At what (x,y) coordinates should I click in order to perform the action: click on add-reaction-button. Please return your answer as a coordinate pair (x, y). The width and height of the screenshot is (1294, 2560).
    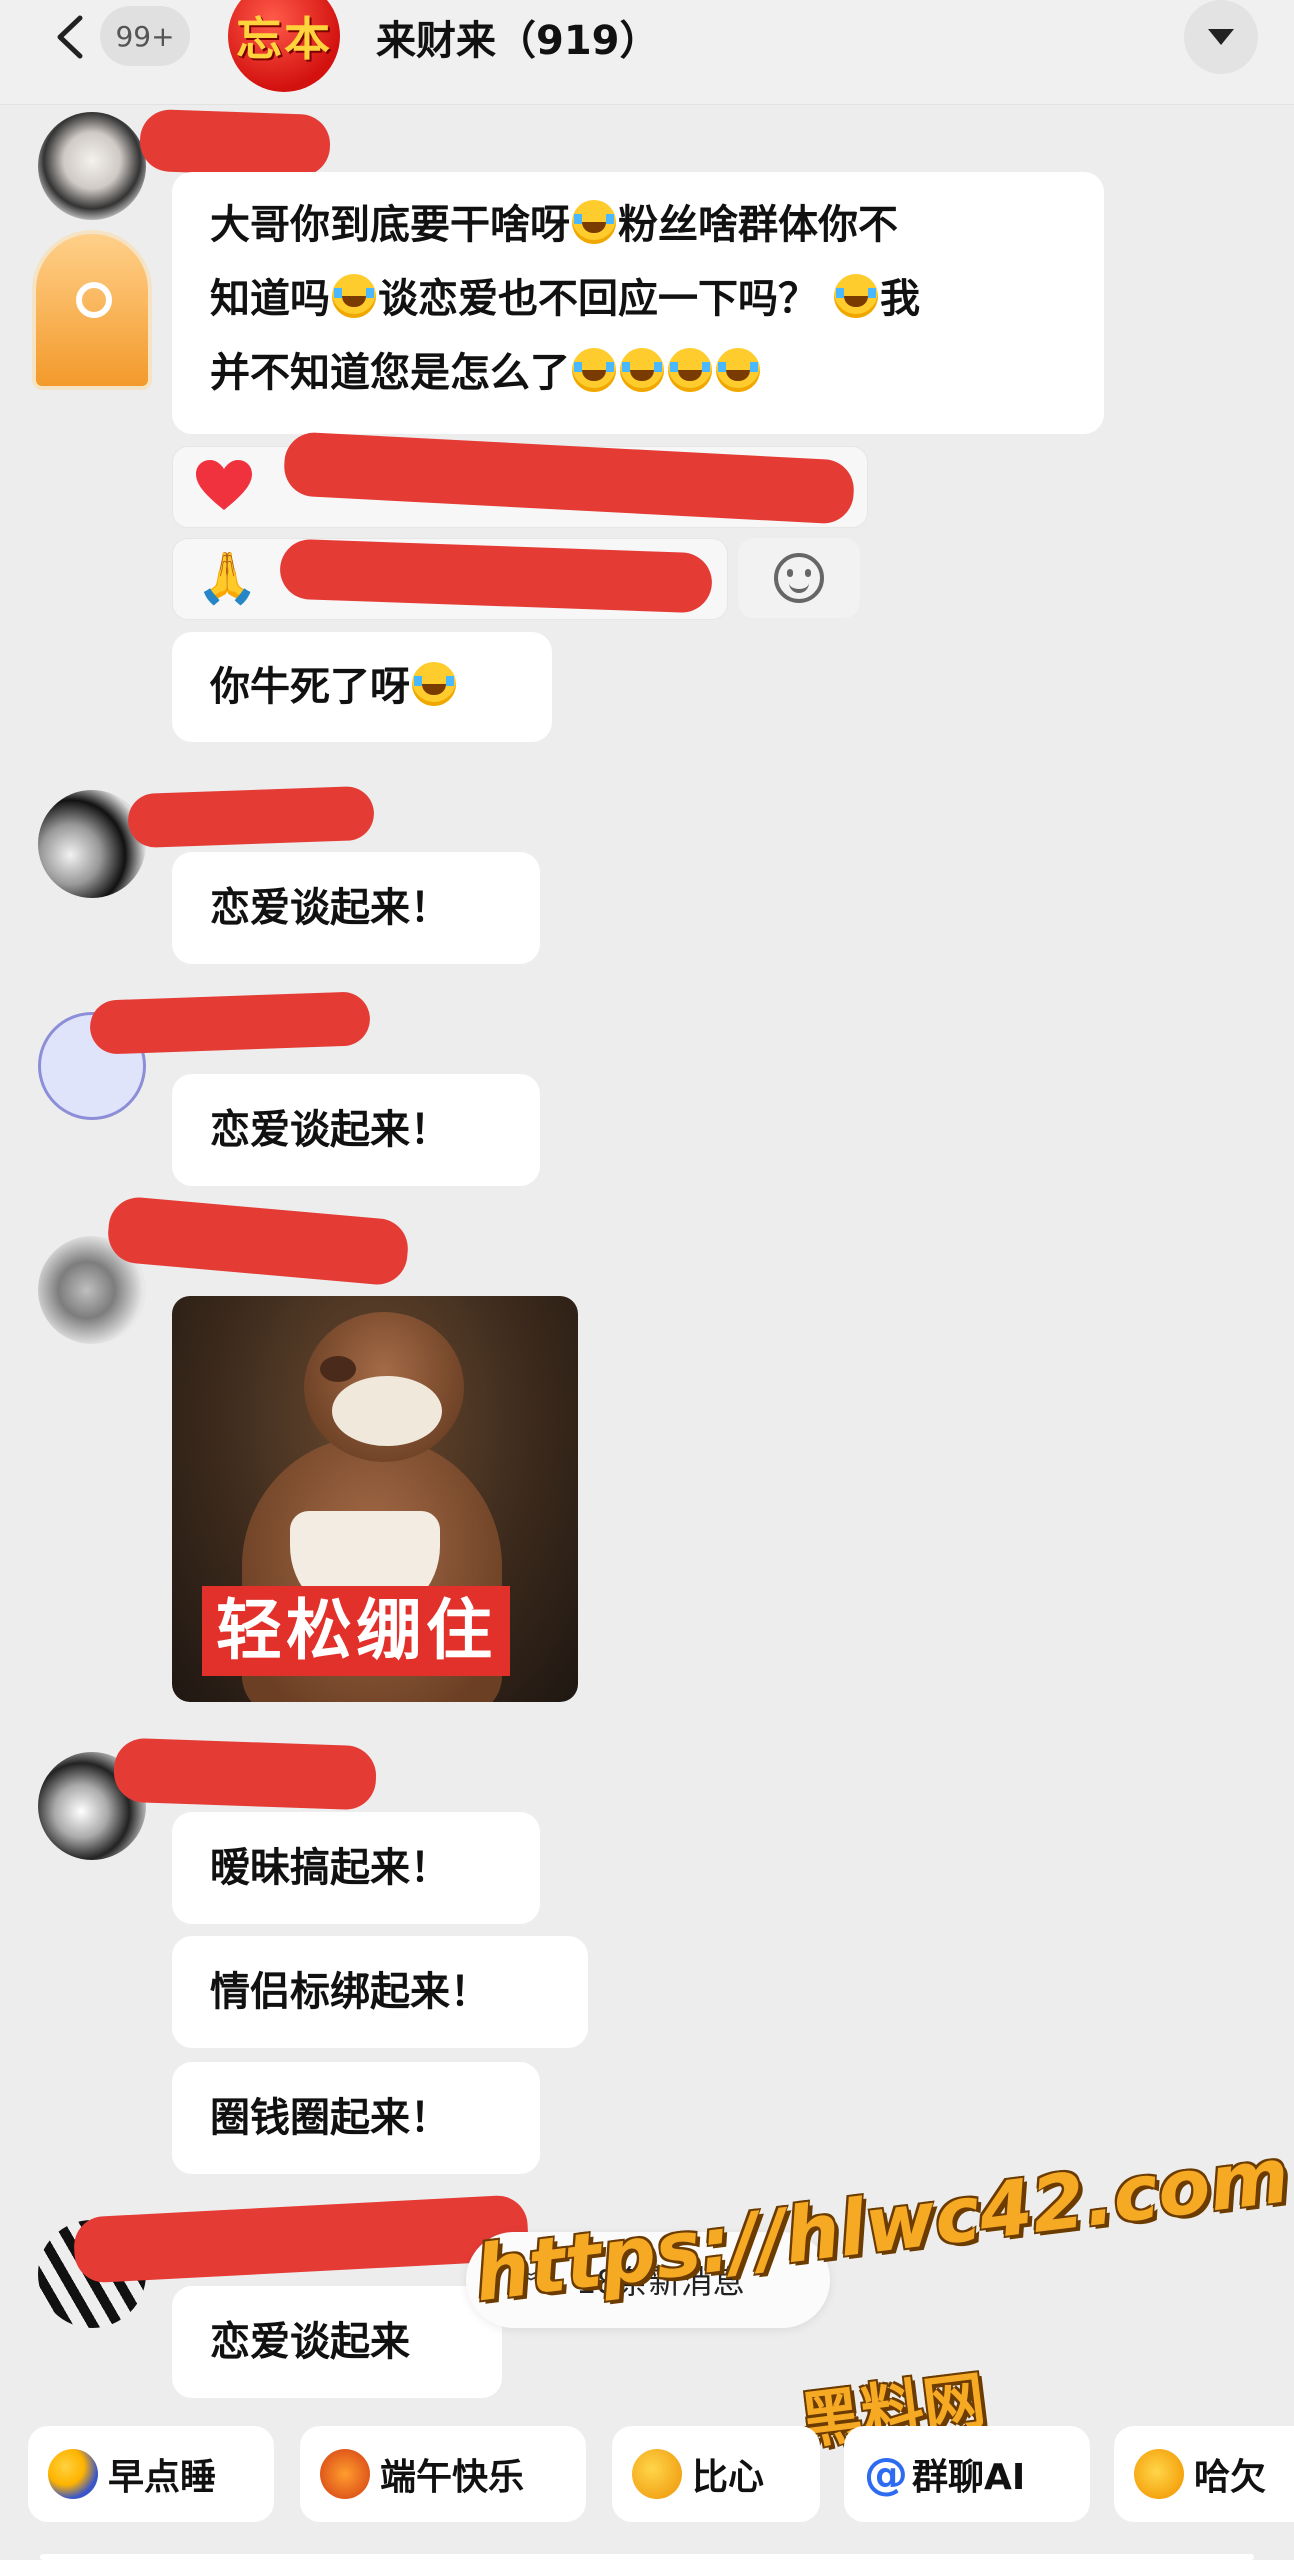
    Looking at the image, I should click on (799, 578).